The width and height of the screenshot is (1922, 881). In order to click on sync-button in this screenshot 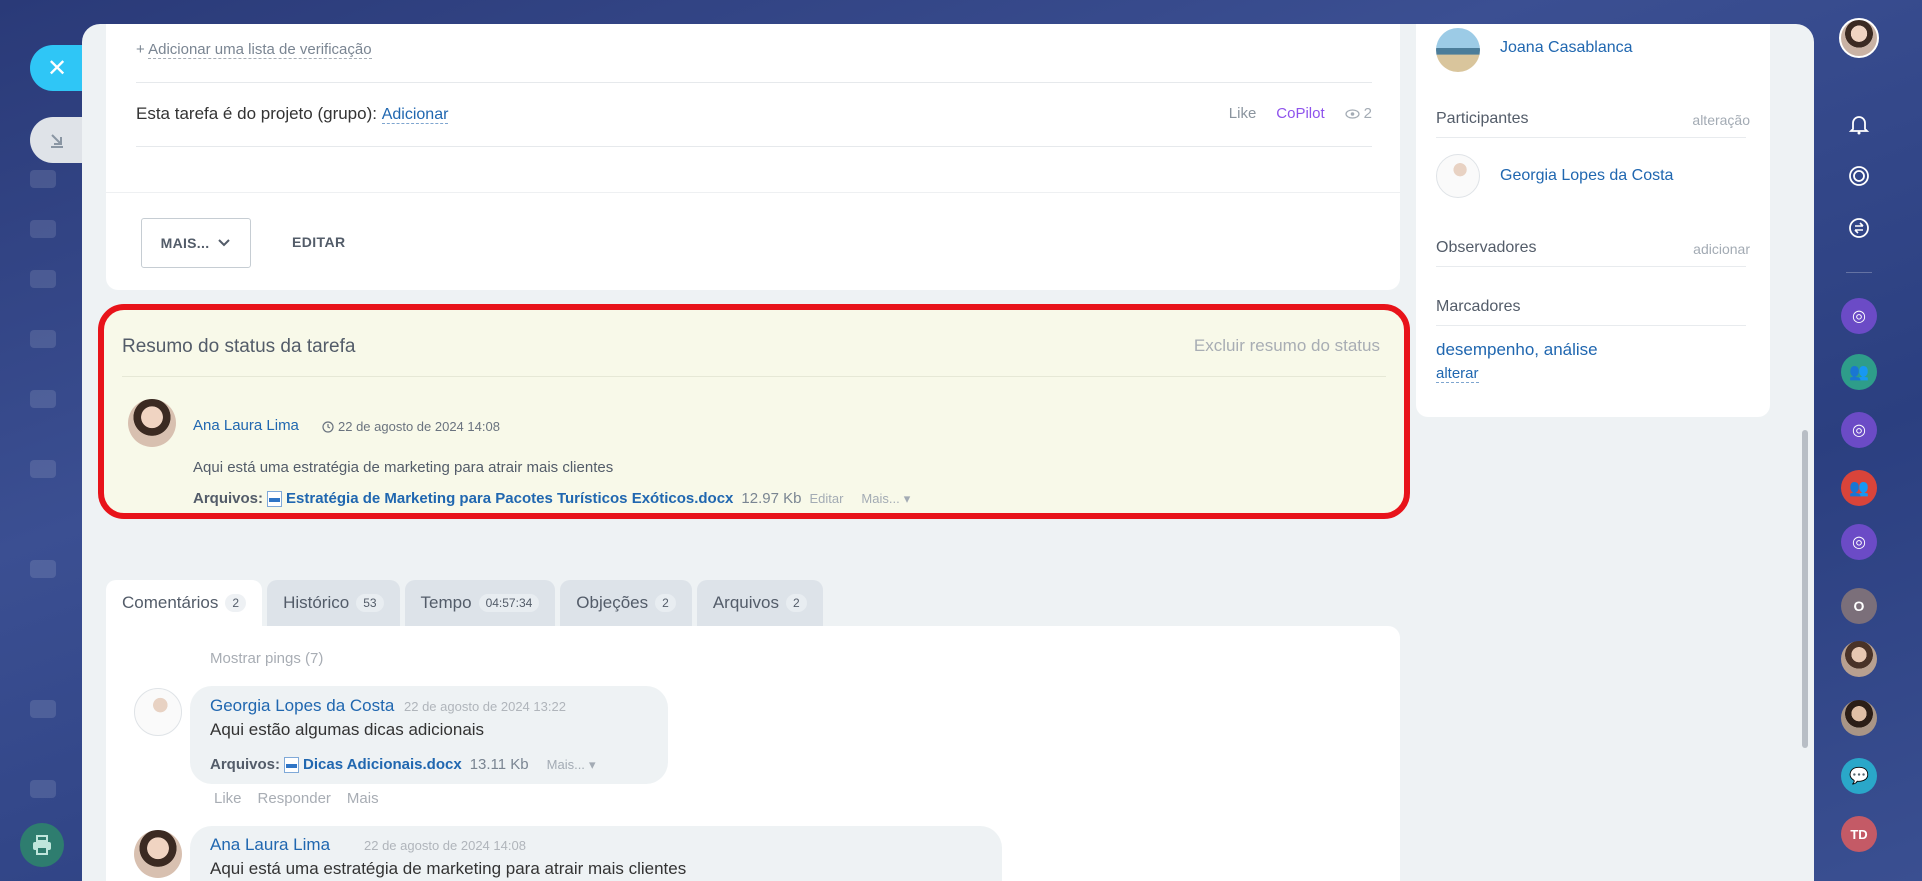, I will do `click(1859, 228)`.